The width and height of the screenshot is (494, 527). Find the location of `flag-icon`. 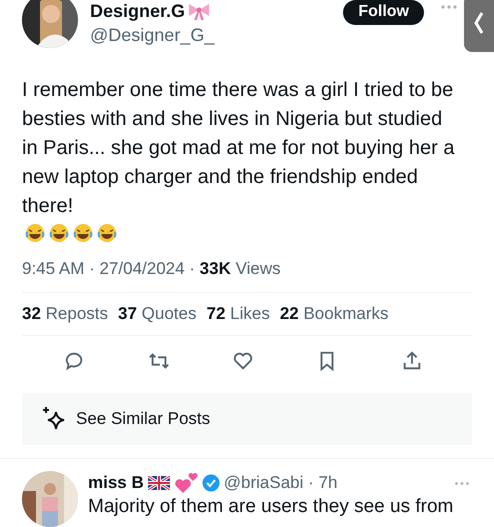

flag-icon is located at coordinates (159, 483).